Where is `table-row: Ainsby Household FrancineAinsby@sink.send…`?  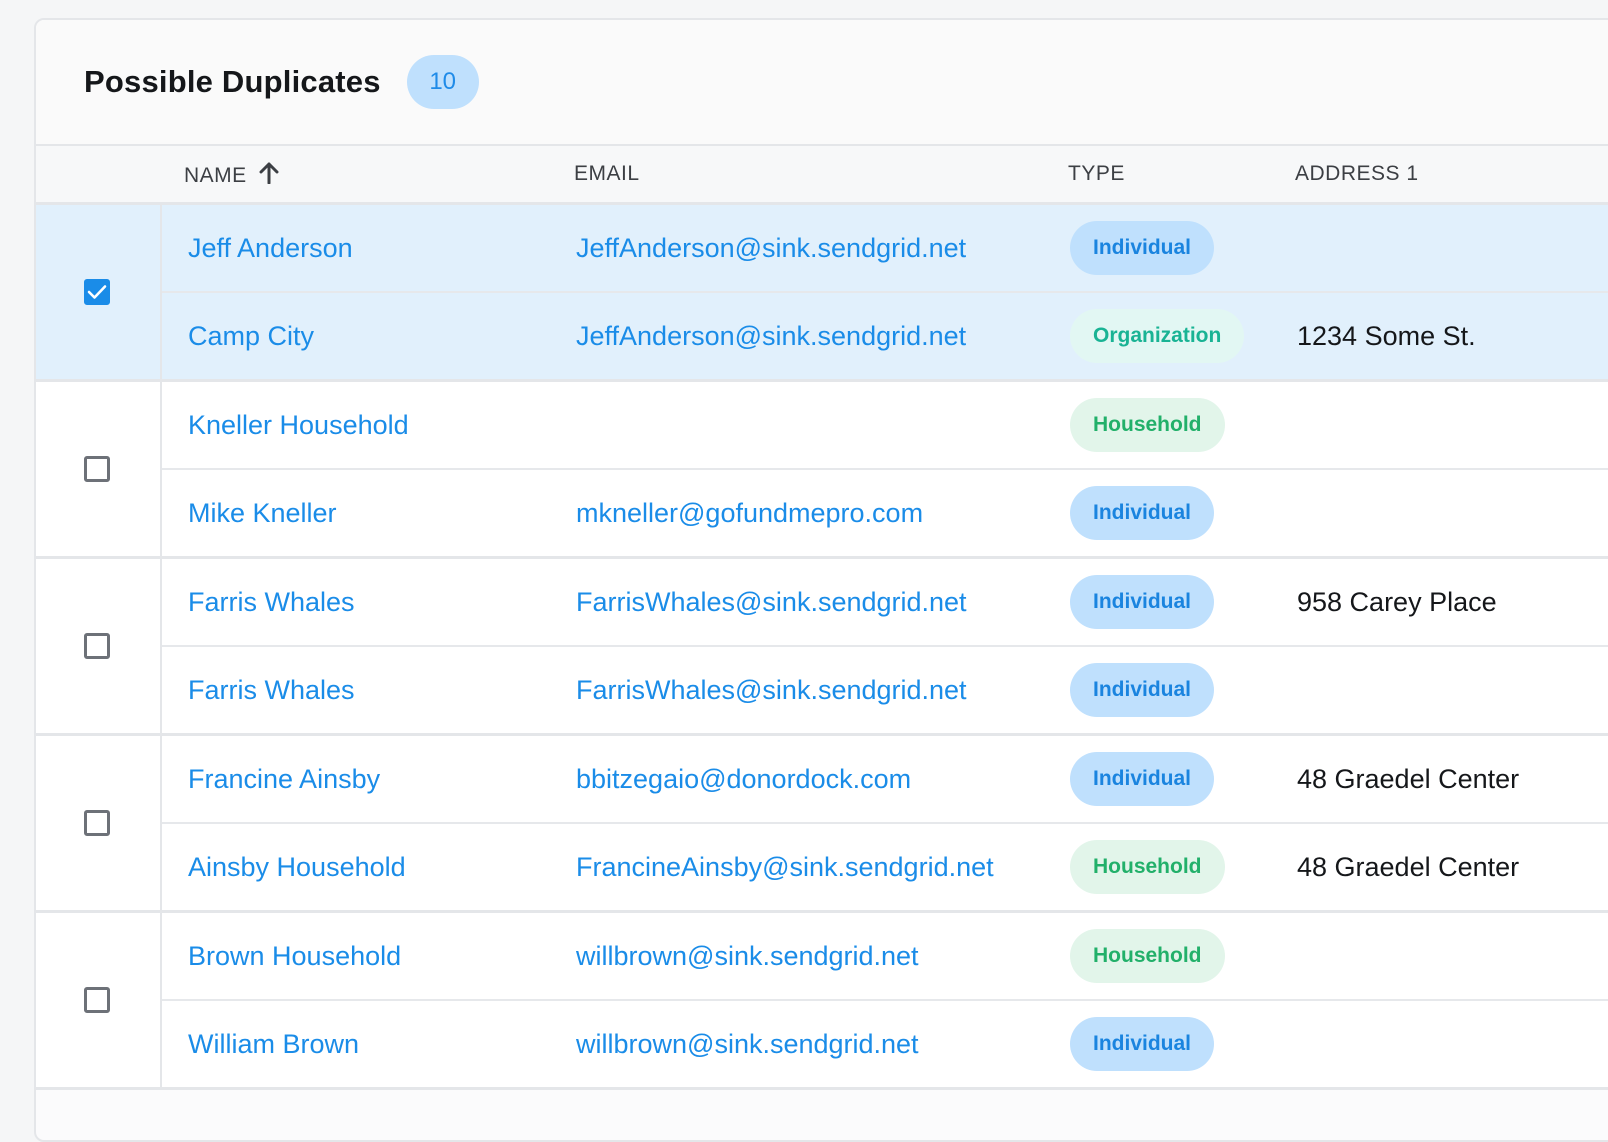
table-row: Ainsby Household FrancineAinsby@sink.send… is located at coordinates (885, 867).